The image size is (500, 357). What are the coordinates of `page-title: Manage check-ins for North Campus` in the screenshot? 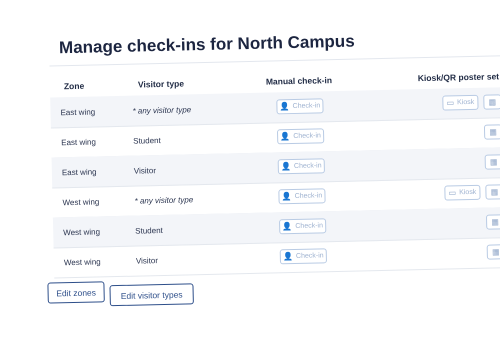 It's located at (206, 44).